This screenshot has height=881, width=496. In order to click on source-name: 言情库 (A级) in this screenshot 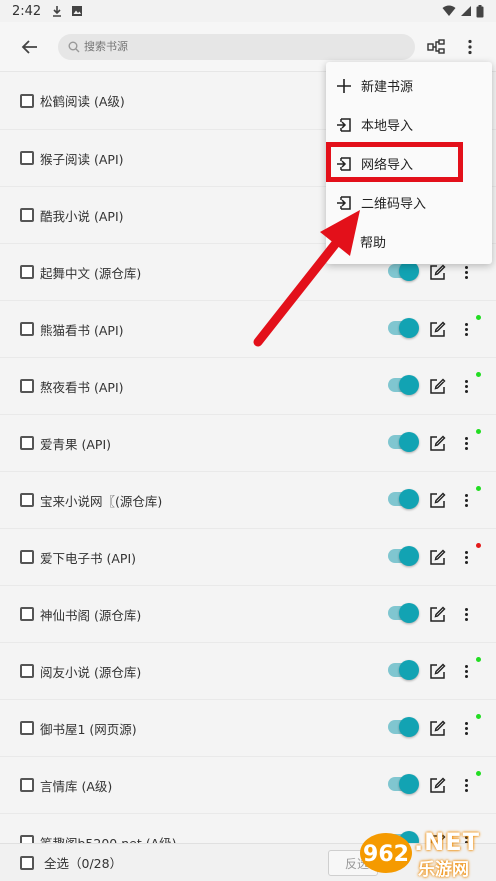, I will do `click(76, 786)`.